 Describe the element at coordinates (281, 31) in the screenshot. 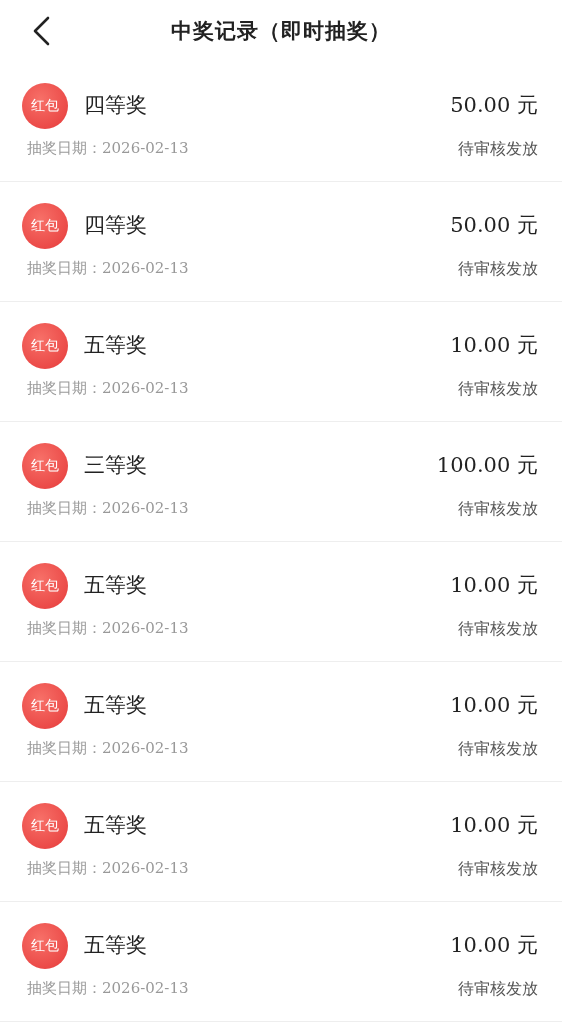

I see `page-title: 中奖记录（即时抽奖）` at that location.